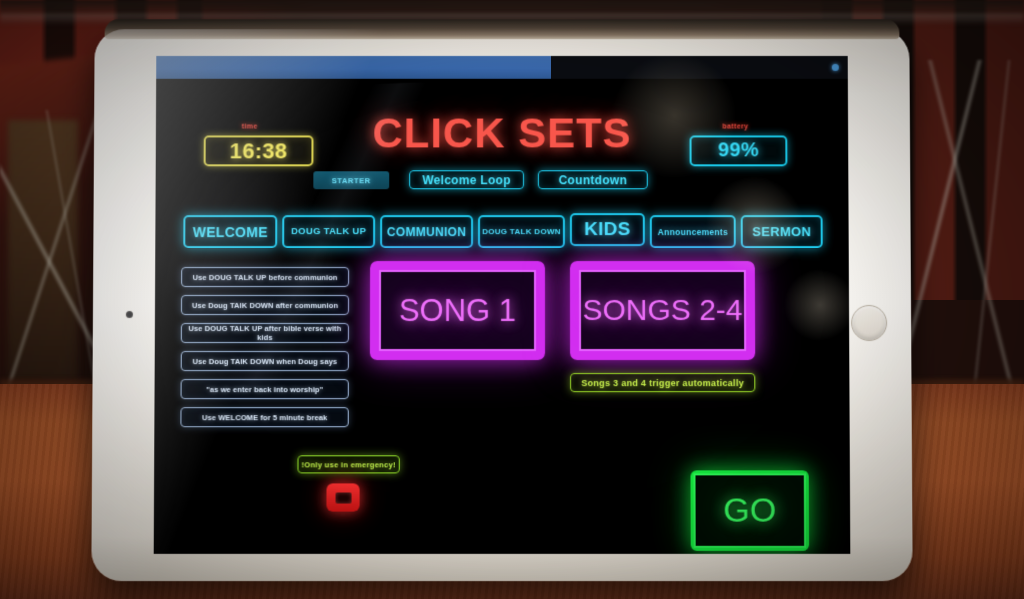 The image size is (1024, 599). Describe the element at coordinates (835, 67) in the screenshot. I see `status-indicator-dot` at that location.